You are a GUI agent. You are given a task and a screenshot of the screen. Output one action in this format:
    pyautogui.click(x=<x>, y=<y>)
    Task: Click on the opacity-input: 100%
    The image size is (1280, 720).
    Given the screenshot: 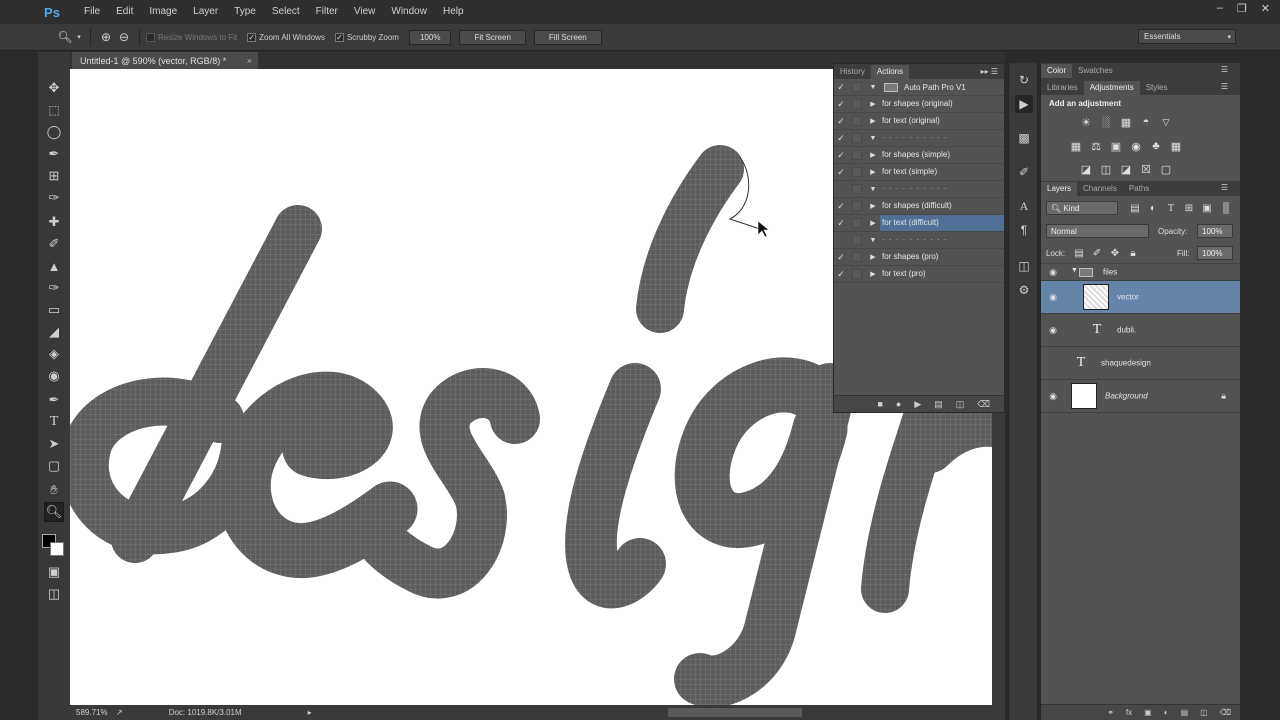 What is the action you would take?
    pyautogui.click(x=1215, y=231)
    